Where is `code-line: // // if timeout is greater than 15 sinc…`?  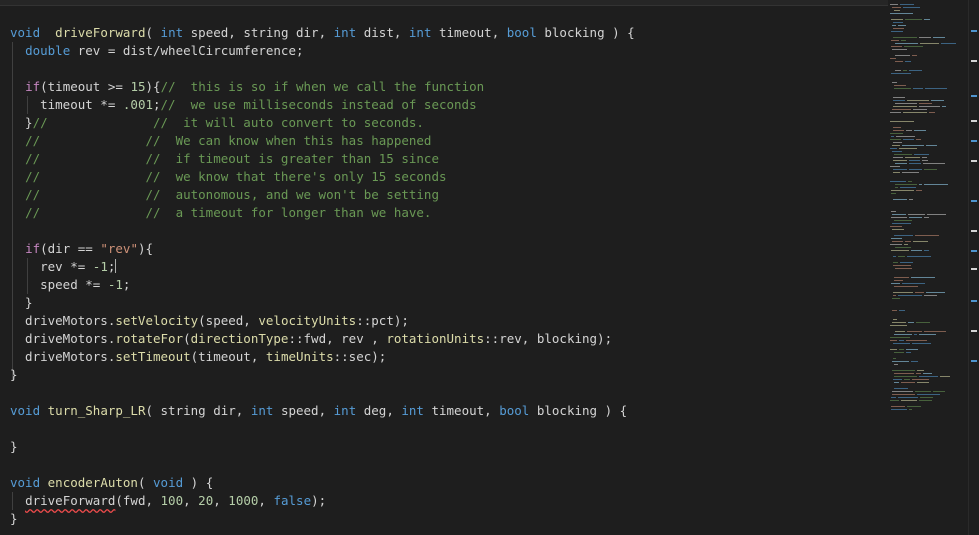
code-line: // // if timeout is greater than 15 sinc… is located at coordinates (322, 159).